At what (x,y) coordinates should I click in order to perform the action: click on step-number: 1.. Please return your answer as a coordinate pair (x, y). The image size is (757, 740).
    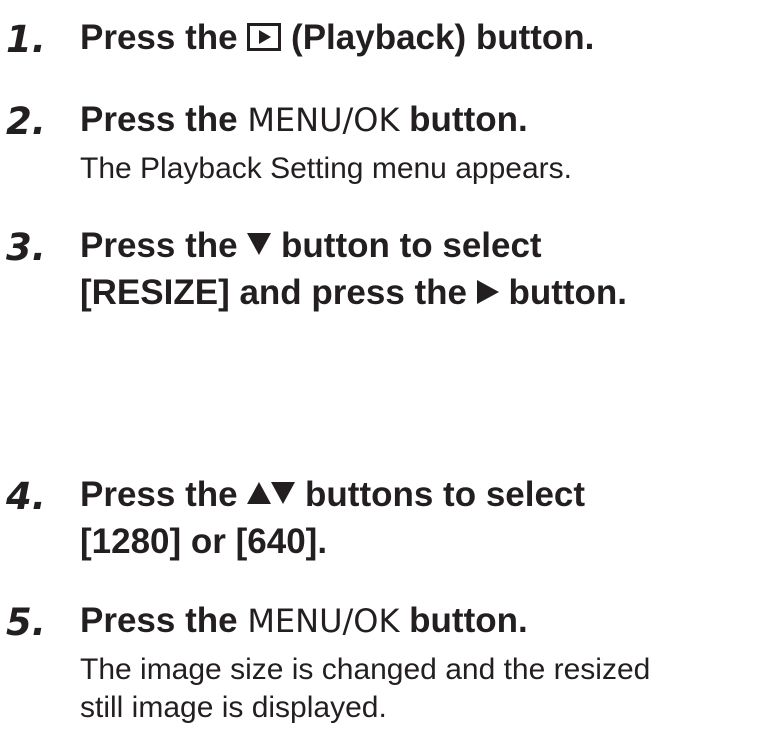
    Looking at the image, I should click on (26, 39).